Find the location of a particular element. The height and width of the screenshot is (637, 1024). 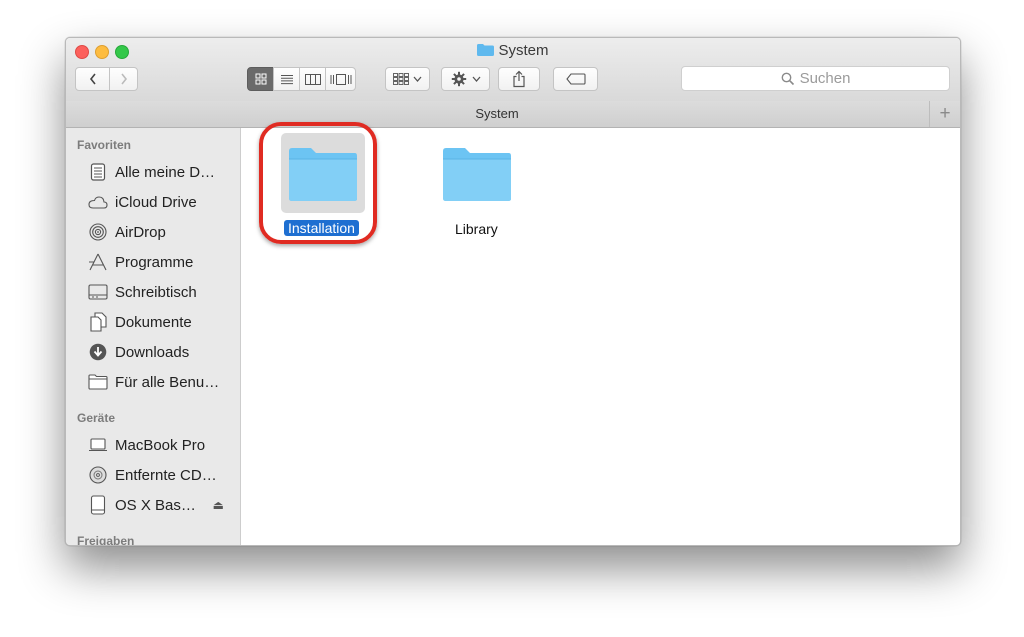

tab-system: System is located at coordinates (497, 113).